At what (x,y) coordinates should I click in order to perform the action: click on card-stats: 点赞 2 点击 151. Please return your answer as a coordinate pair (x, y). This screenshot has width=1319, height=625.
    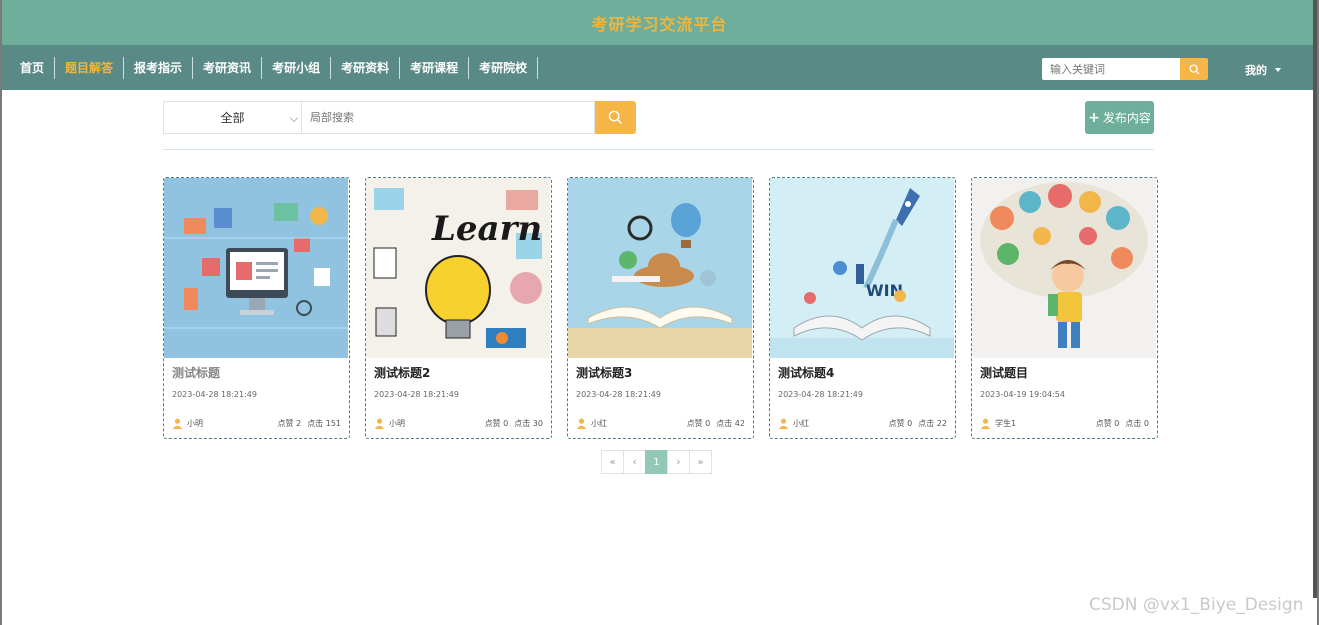
    Looking at the image, I should click on (309, 423).